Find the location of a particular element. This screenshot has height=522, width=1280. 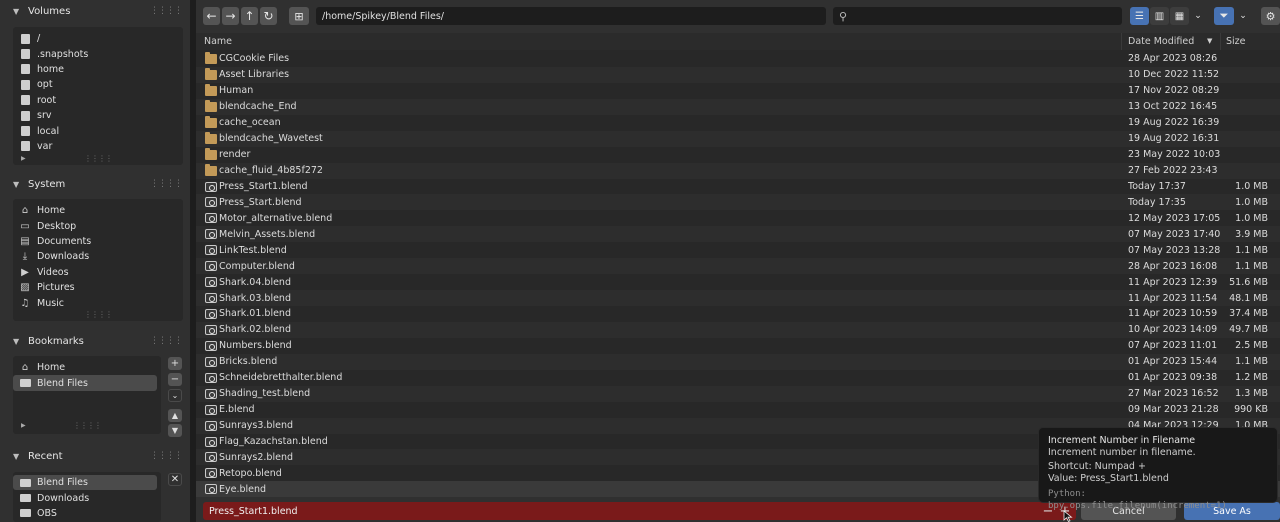

recent-header: ▼ Recent ⋮⋮⋮⋮ is located at coordinates (96, 456).